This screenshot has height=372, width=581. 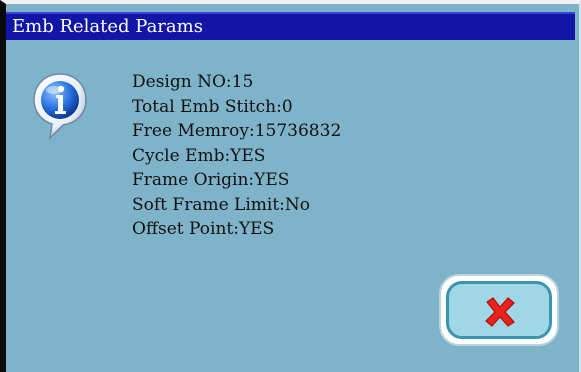 What do you see at coordinates (211, 180) in the screenshot?
I see `param-frame-origin: Frame Origin:YES` at bounding box center [211, 180].